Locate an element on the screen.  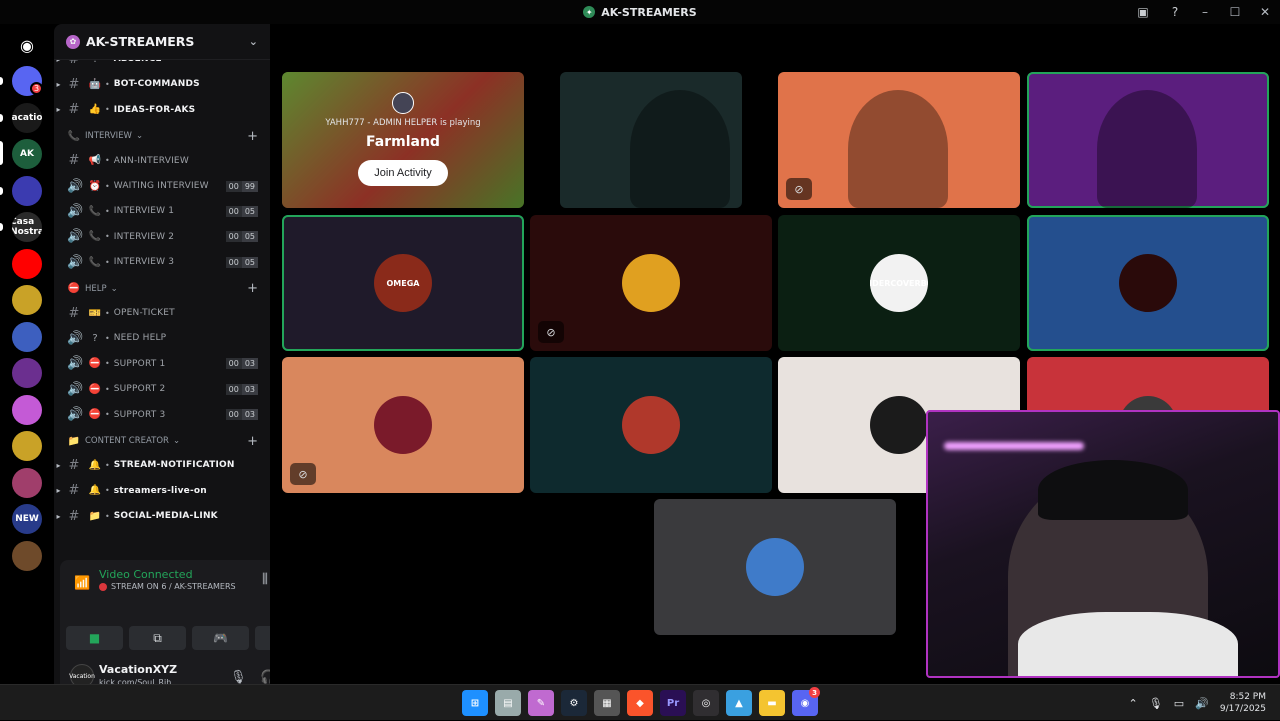
volume-icon: 🔊 is located at coordinates (1202, 703).